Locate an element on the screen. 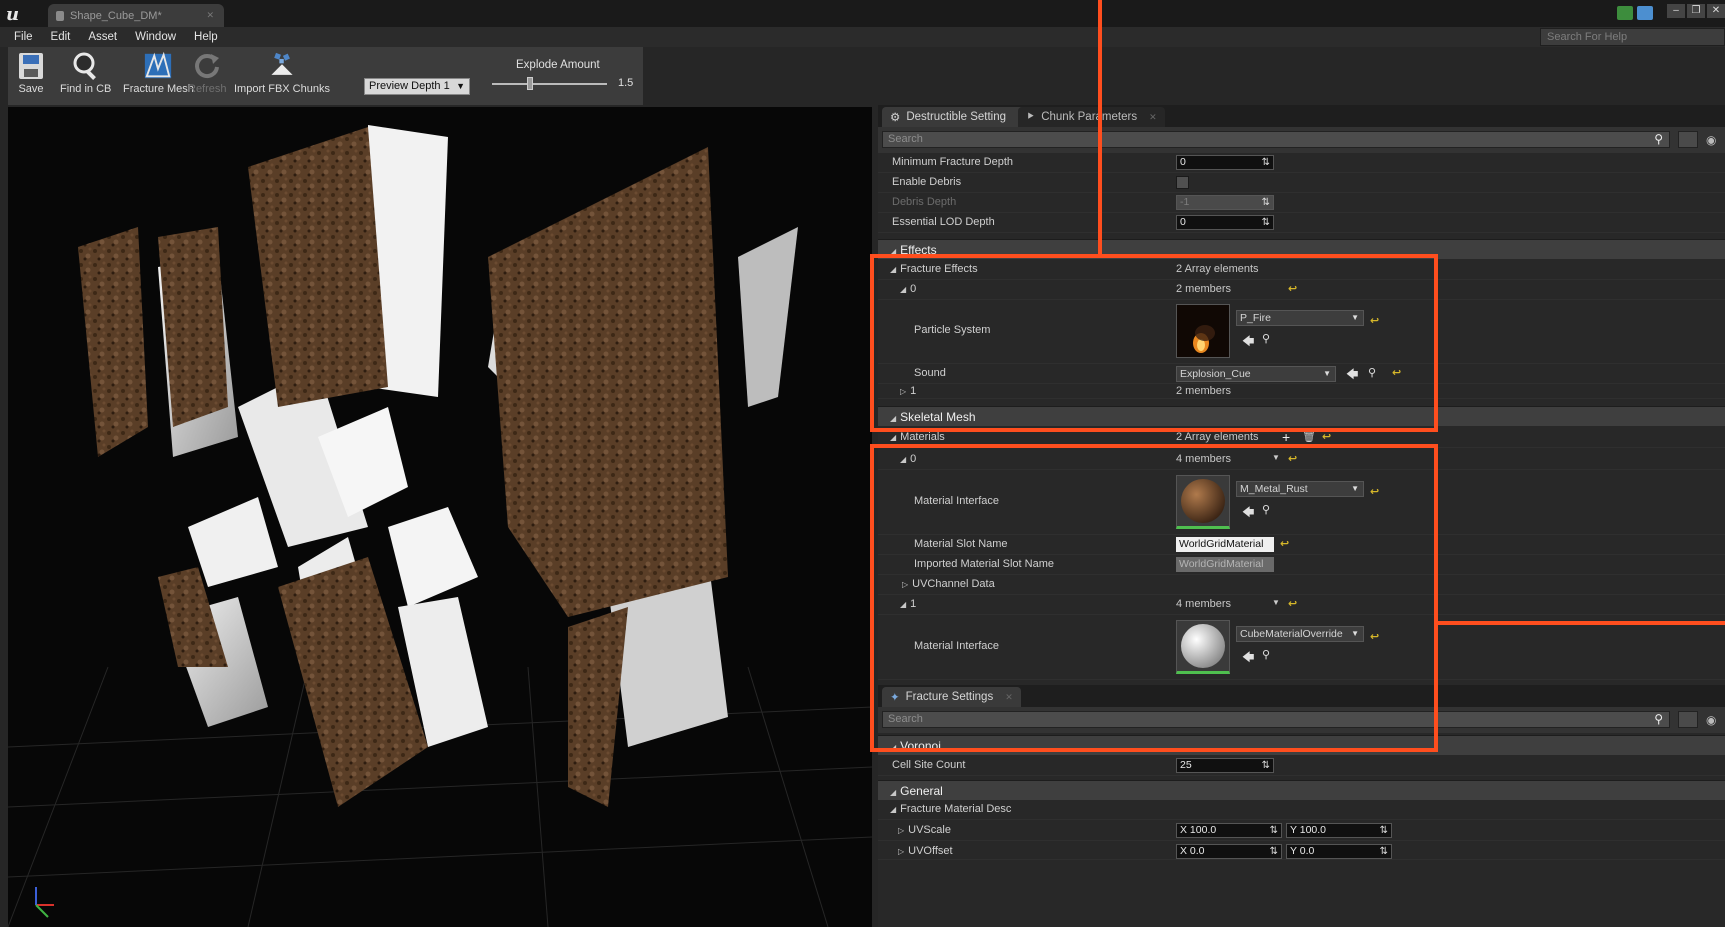 This screenshot has height=927, width=1725. preview-depth-dropdown: Preview Depth 1 ▼ is located at coordinates (417, 86).